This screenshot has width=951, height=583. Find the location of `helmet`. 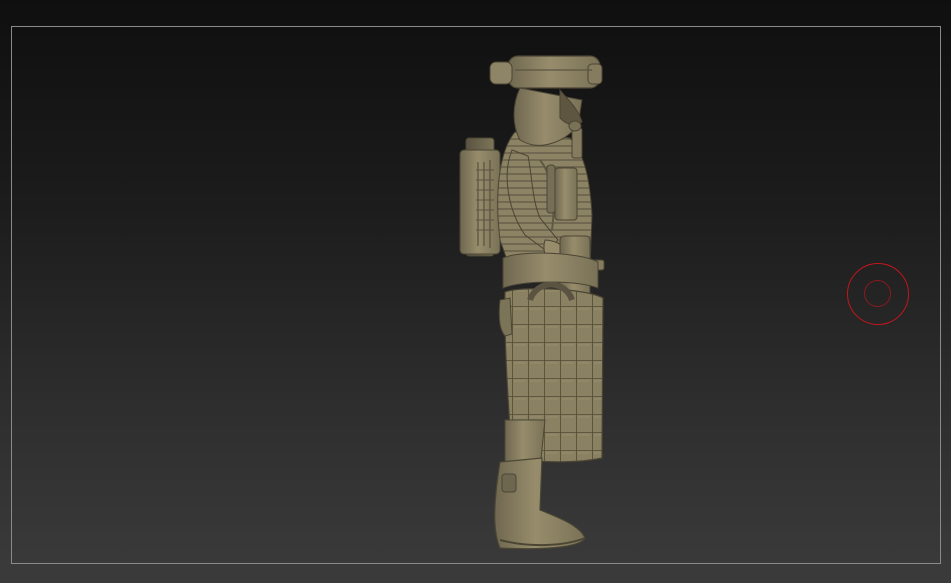

helmet is located at coordinates (546, 100).